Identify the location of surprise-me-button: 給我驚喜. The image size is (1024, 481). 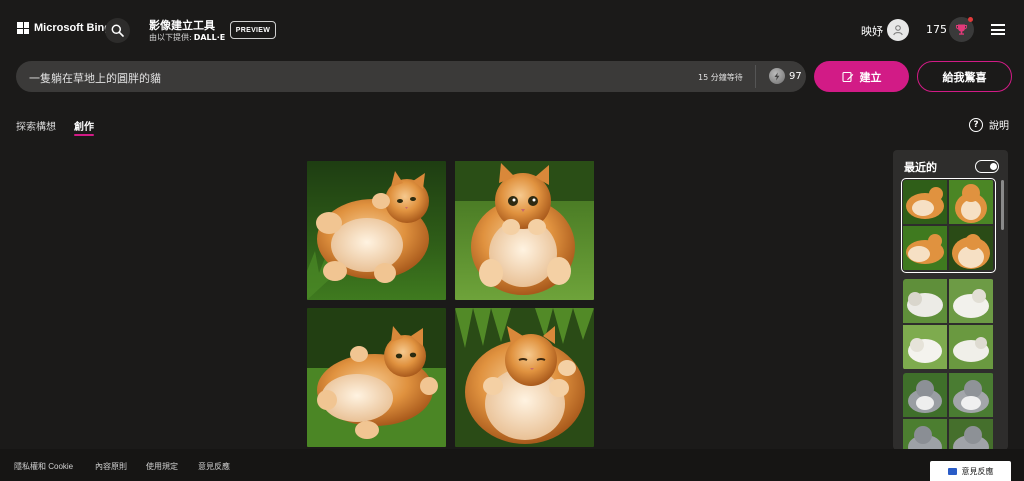
(964, 76).